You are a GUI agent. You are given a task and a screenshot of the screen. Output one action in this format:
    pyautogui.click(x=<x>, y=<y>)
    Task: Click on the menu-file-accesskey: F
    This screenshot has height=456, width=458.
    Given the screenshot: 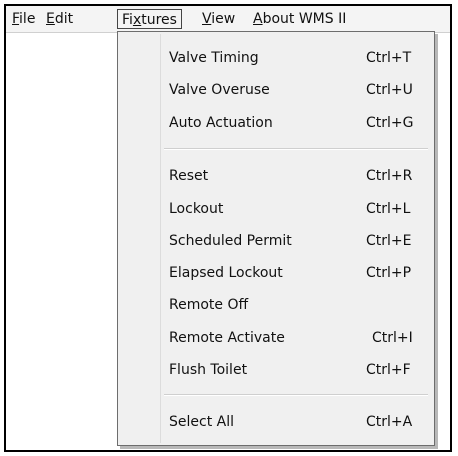 What is the action you would take?
    pyautogui.click(x=16, y=19)
    